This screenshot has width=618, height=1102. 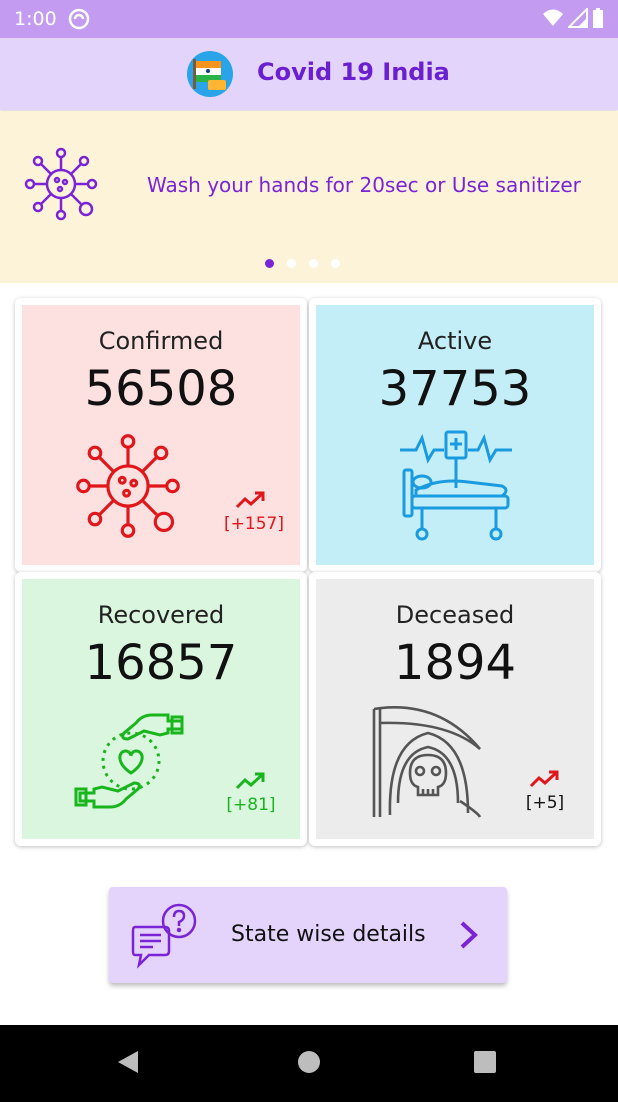 What do you see at coordinates (353, 72) in the screenshot?
I see `app-title: Covid 19 India` at bounding box center [353, 72].